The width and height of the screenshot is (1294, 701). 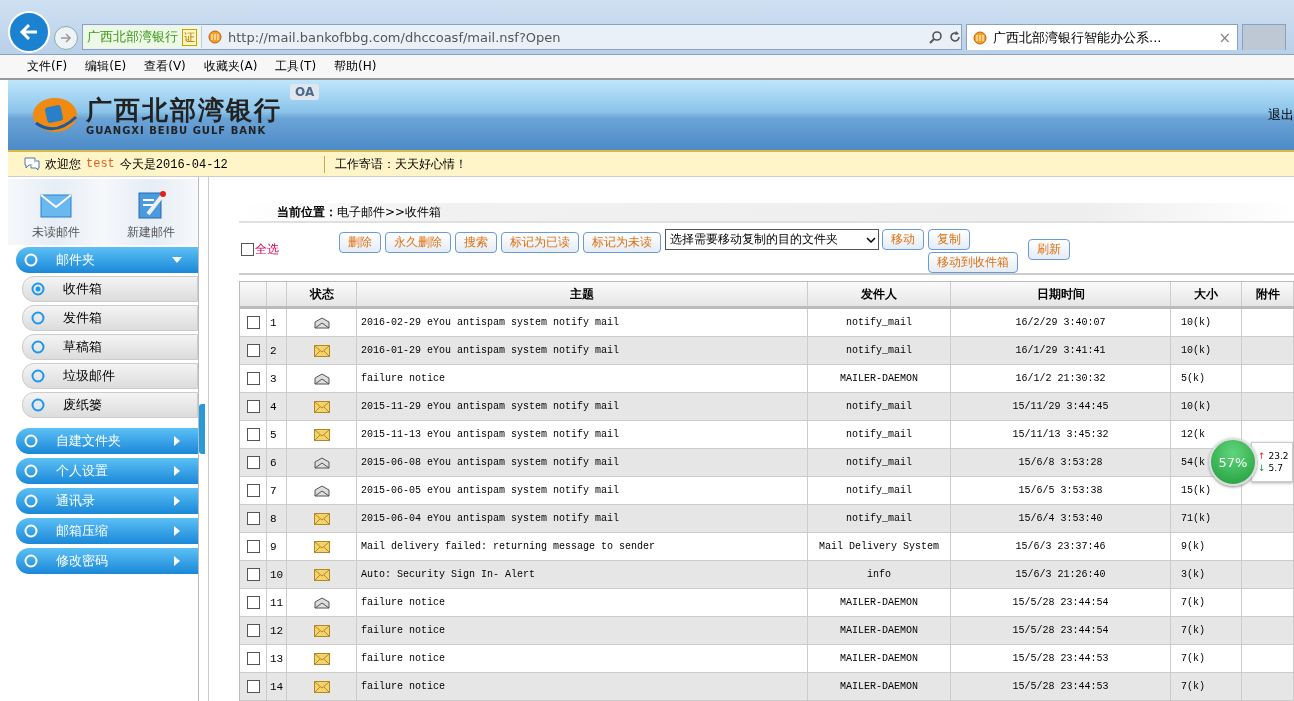 What do you see at coordinates (273, 463) in the screenshot?
I see `row-number: 6` at bounding box center [273, 463].